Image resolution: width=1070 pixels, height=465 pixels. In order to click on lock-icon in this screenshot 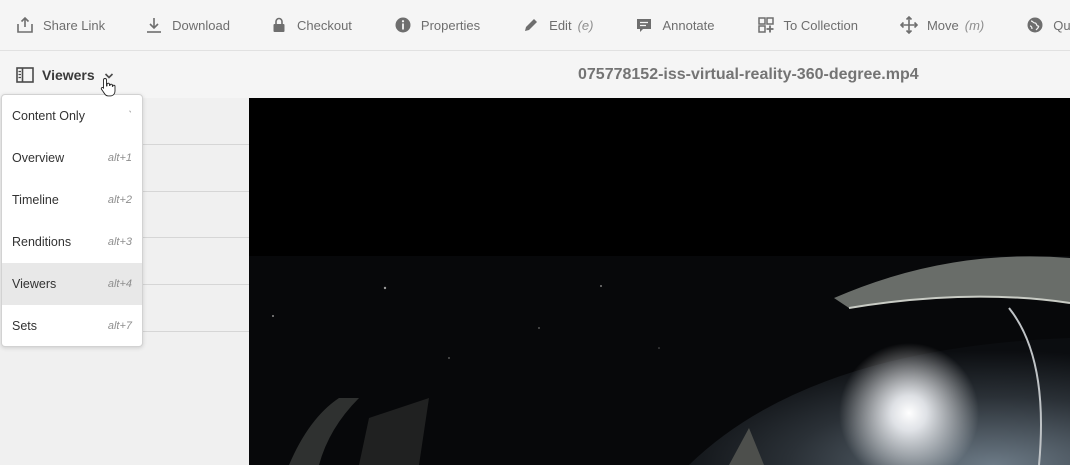, I will do `click(279, 24)`.